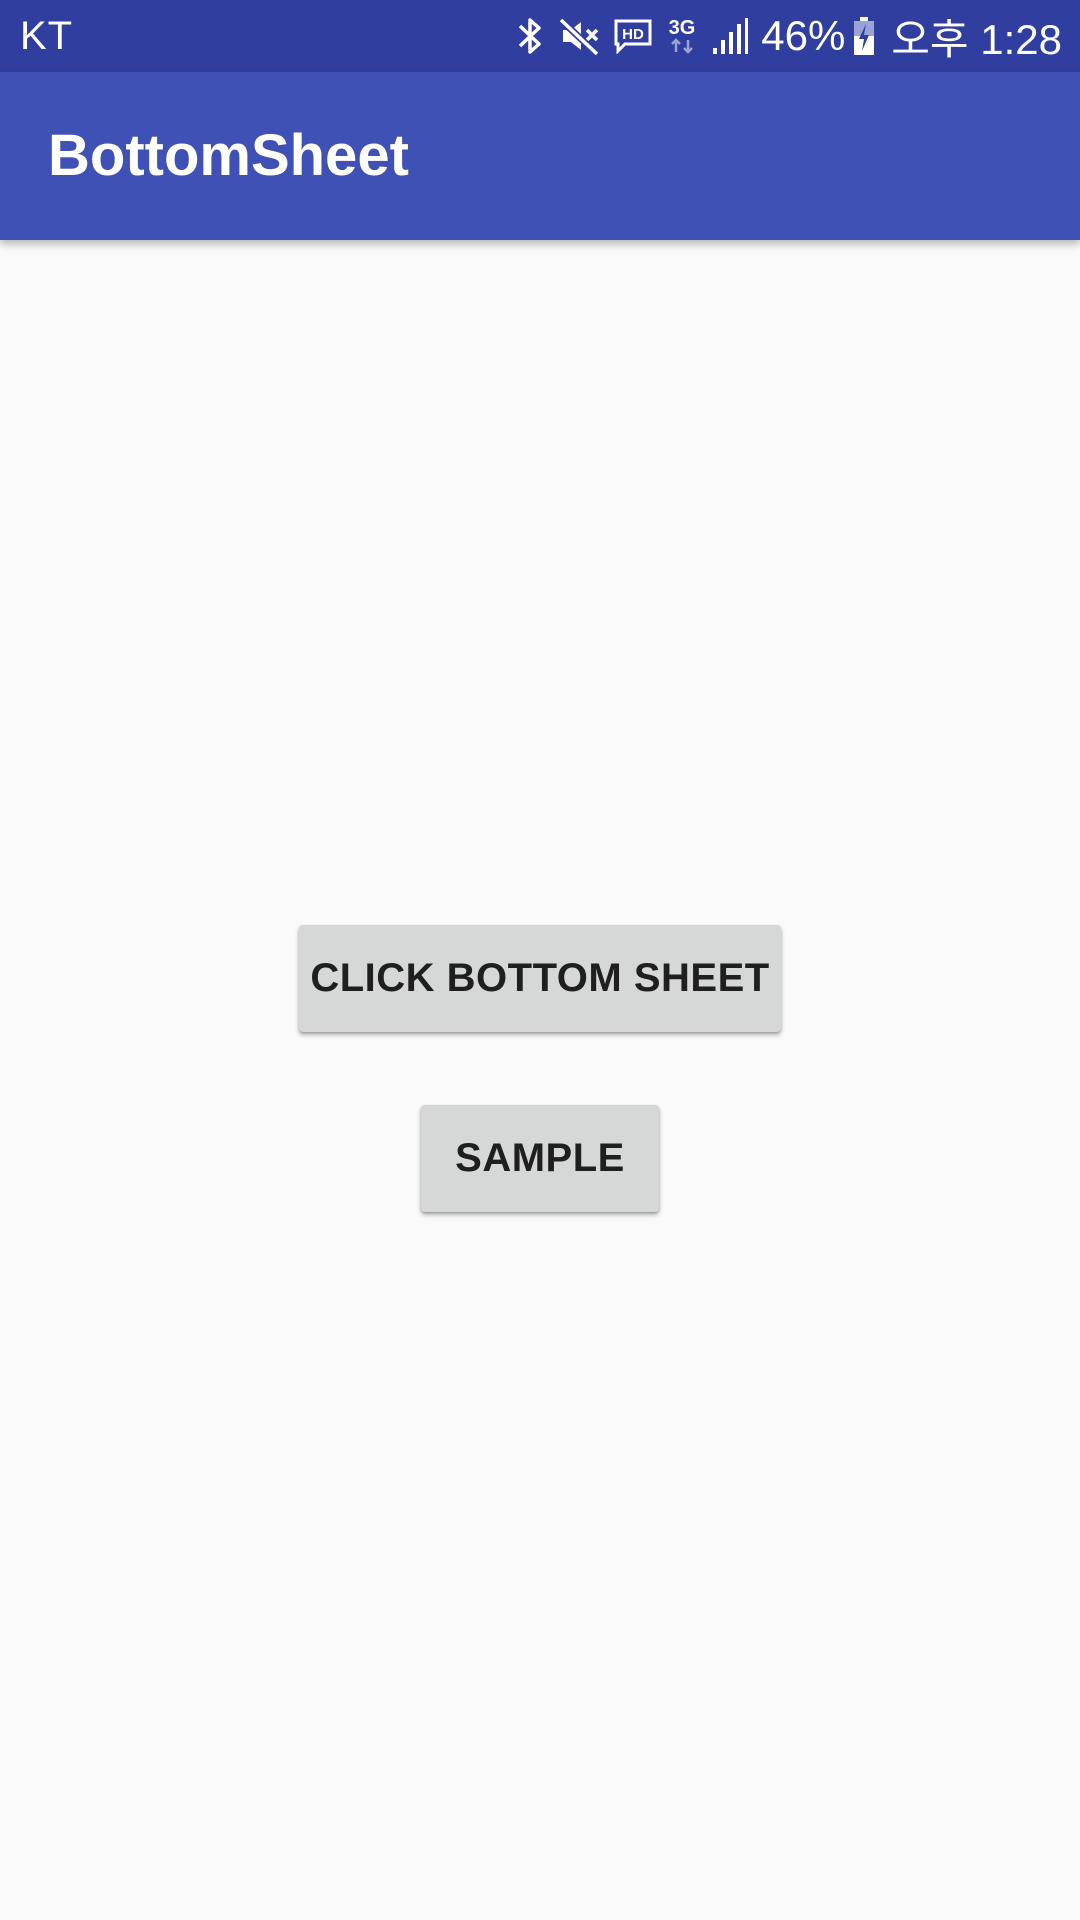 Image resolution: width=1080 pixels, height=1920 pixels. Describe the element at coordinates (976, 39) in the screenshot. I see `clock: 오후 1:28` at that location.